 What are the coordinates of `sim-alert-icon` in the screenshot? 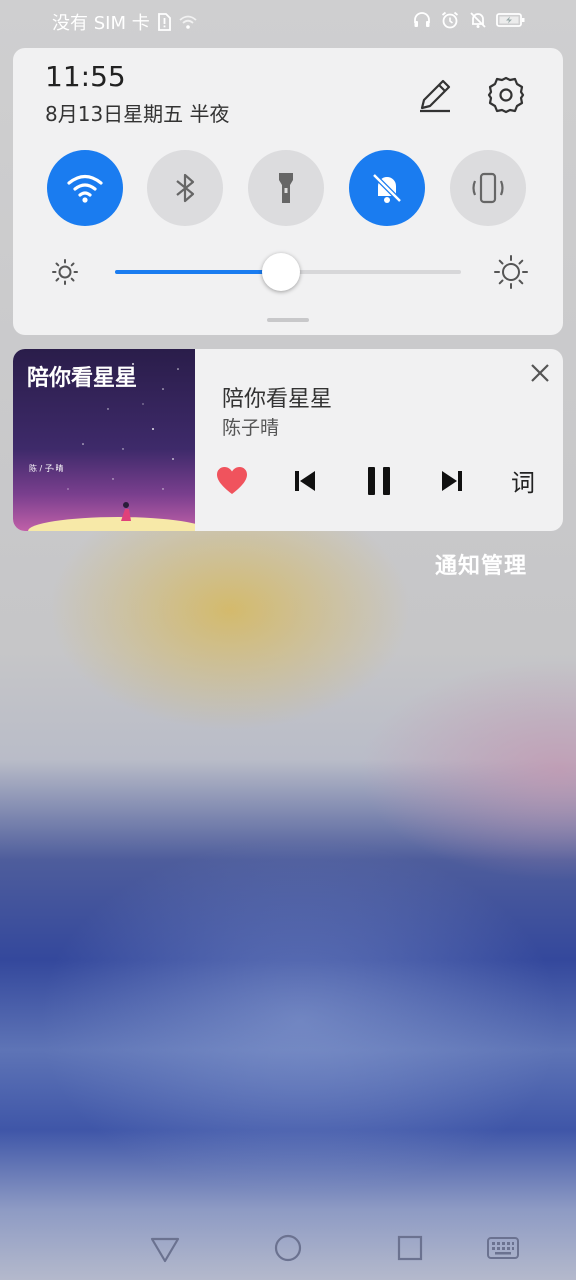 It's located at (164, 22).